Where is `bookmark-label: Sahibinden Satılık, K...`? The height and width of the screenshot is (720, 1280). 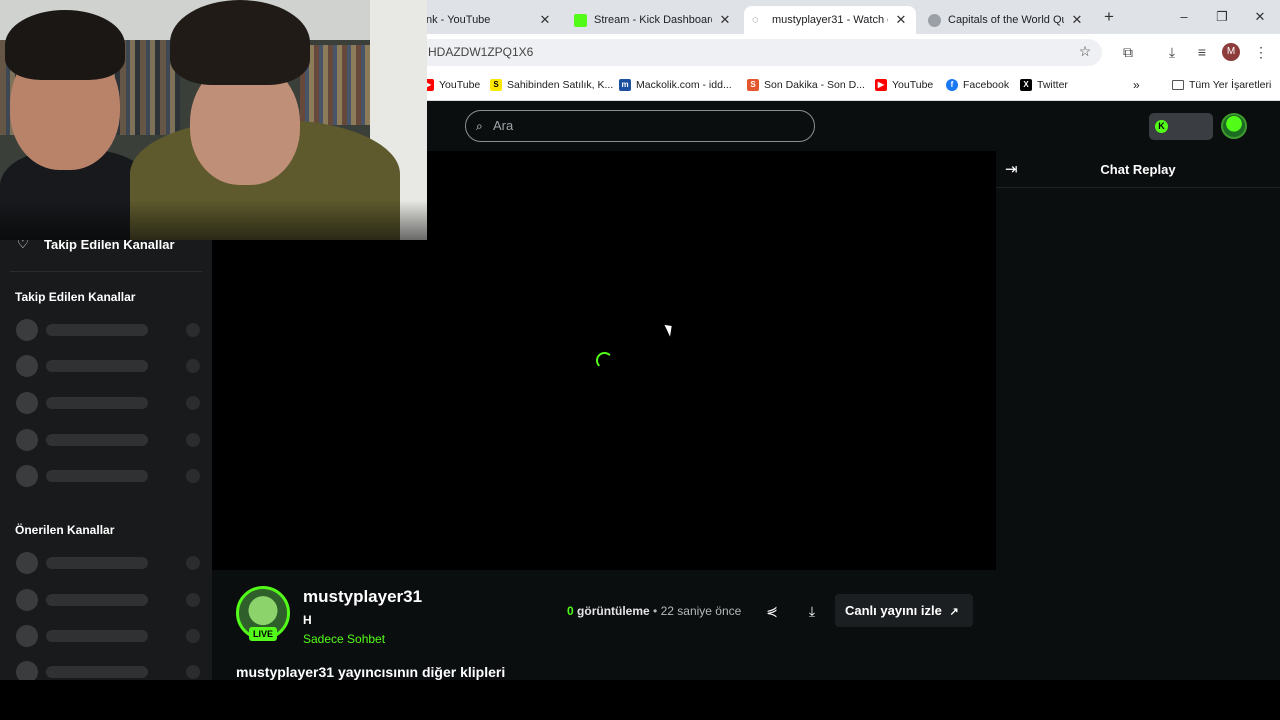 bookmark-label: Sahibinden Satılık, K... is located at coordinates (560, 85).